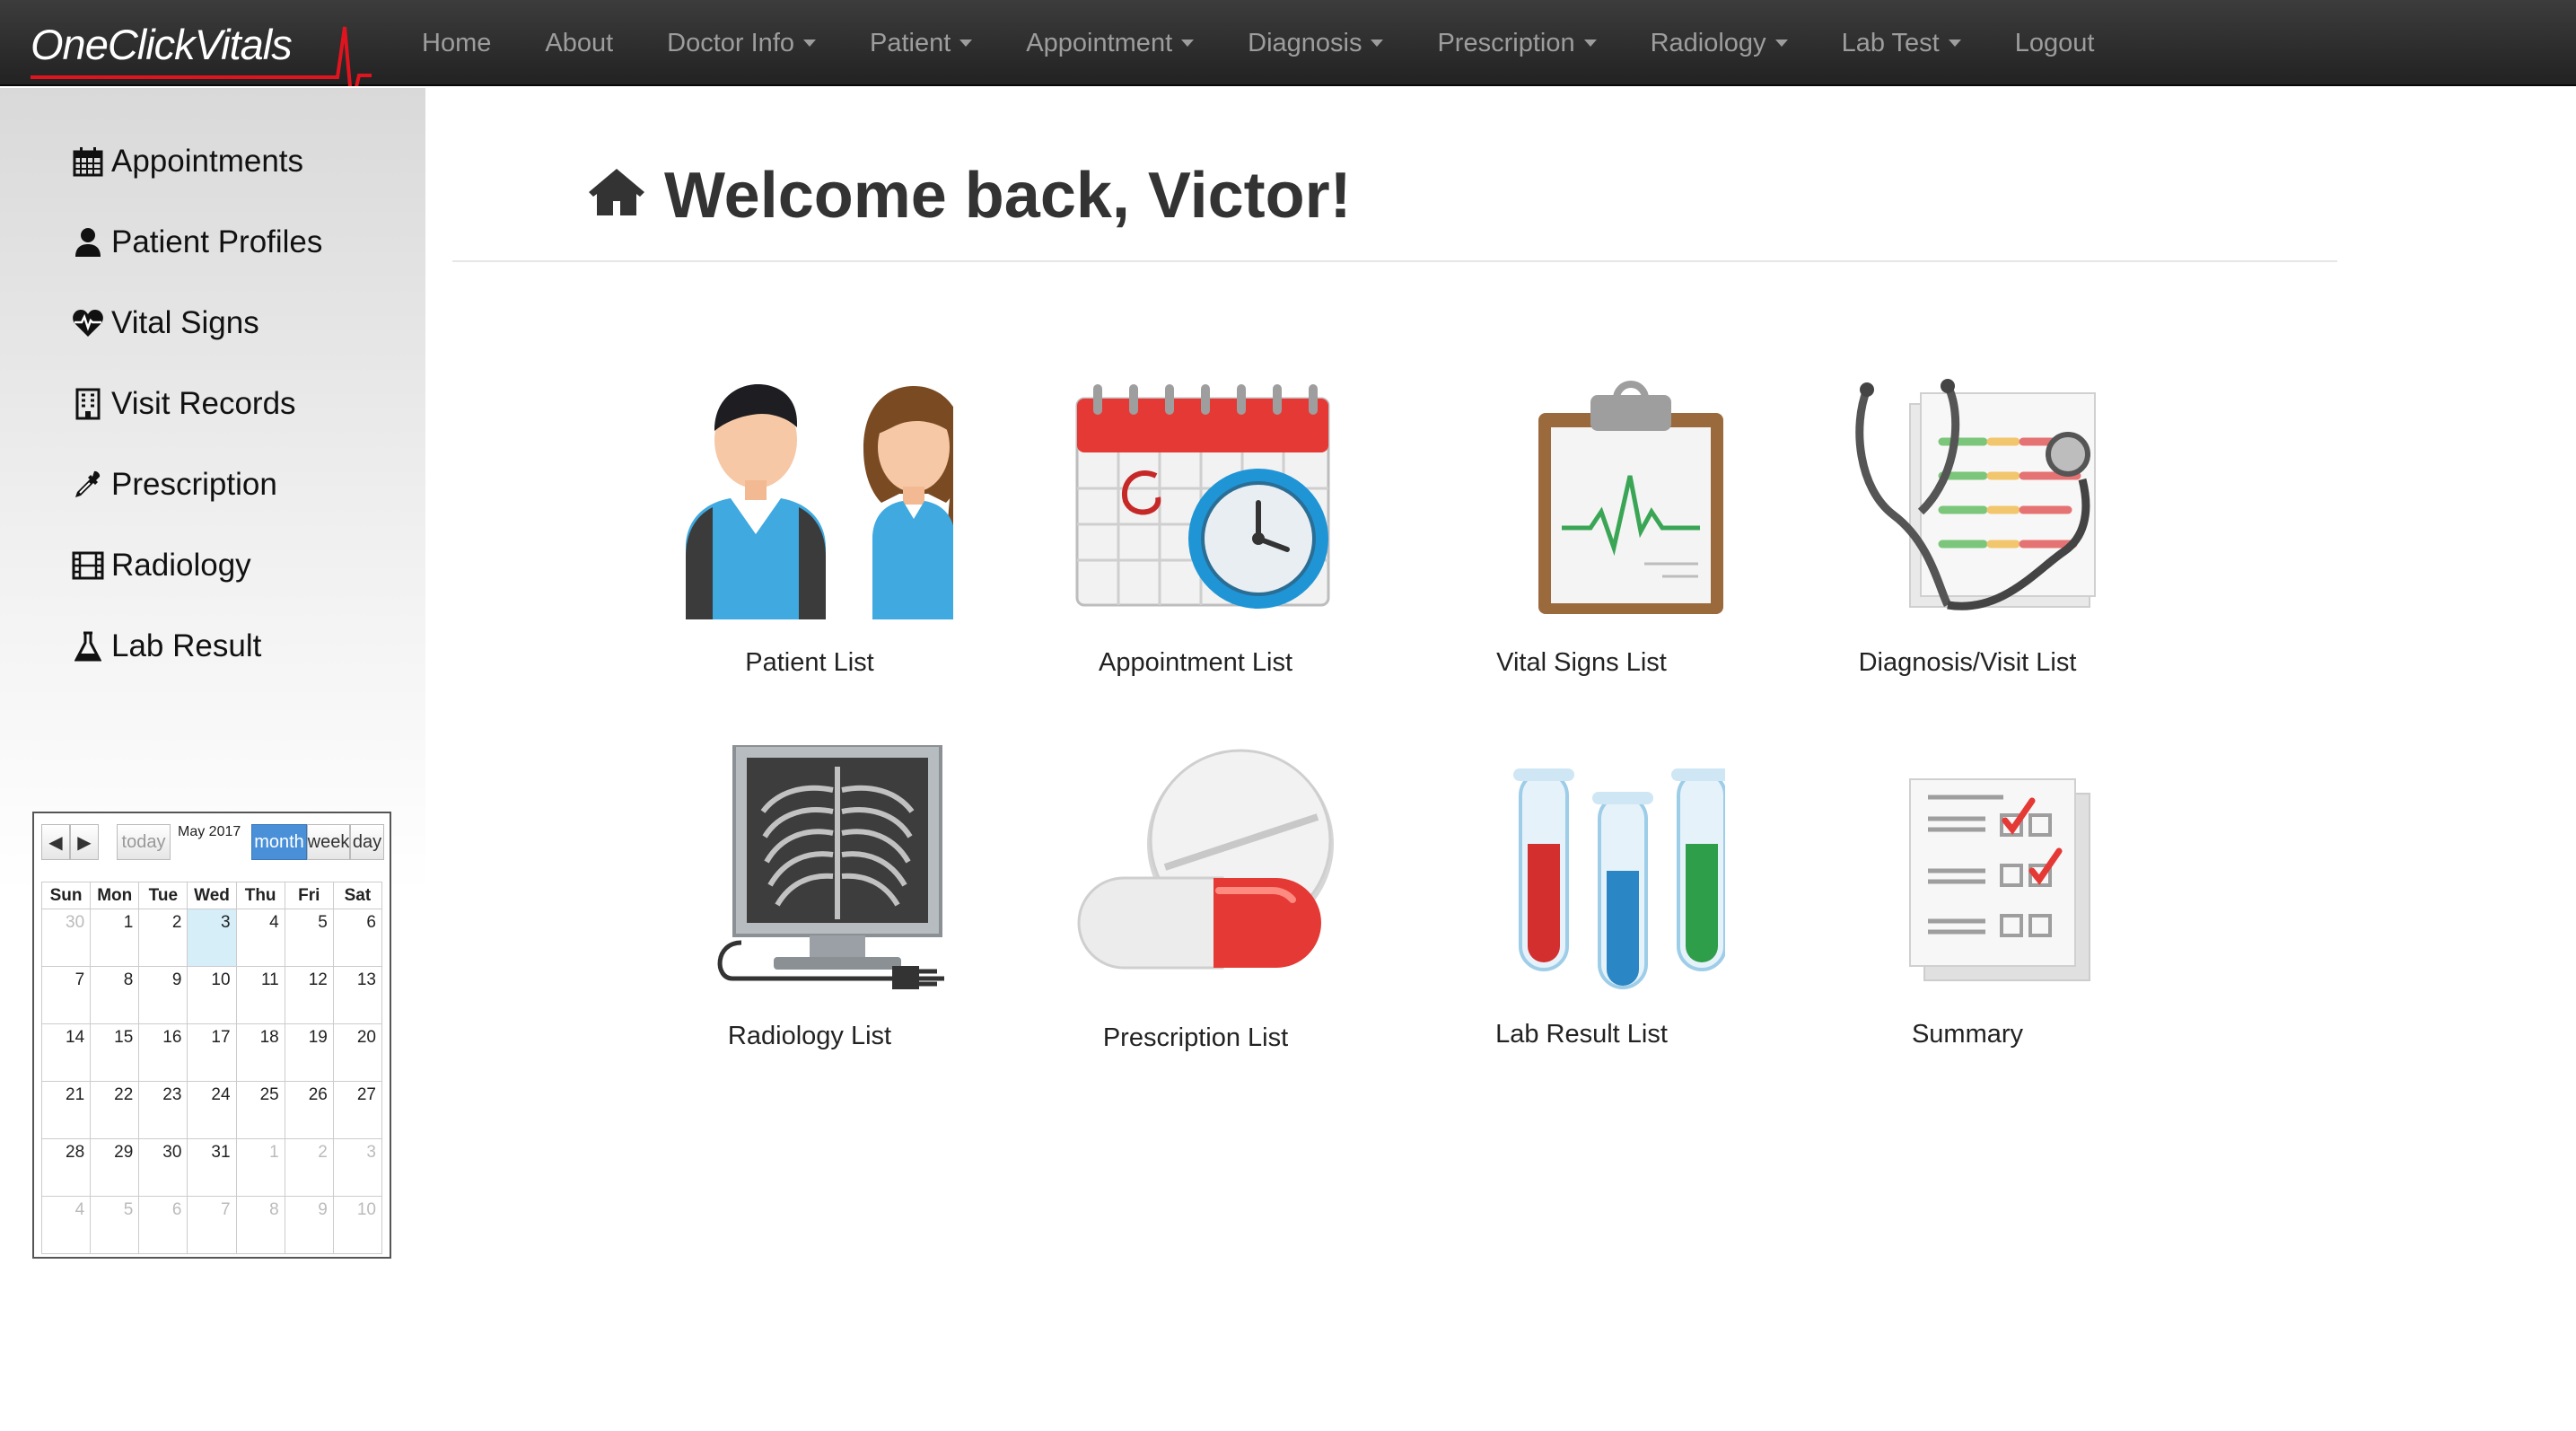  I want to click on sidebar-item-label: Patient Profiles, so click(217, 242).